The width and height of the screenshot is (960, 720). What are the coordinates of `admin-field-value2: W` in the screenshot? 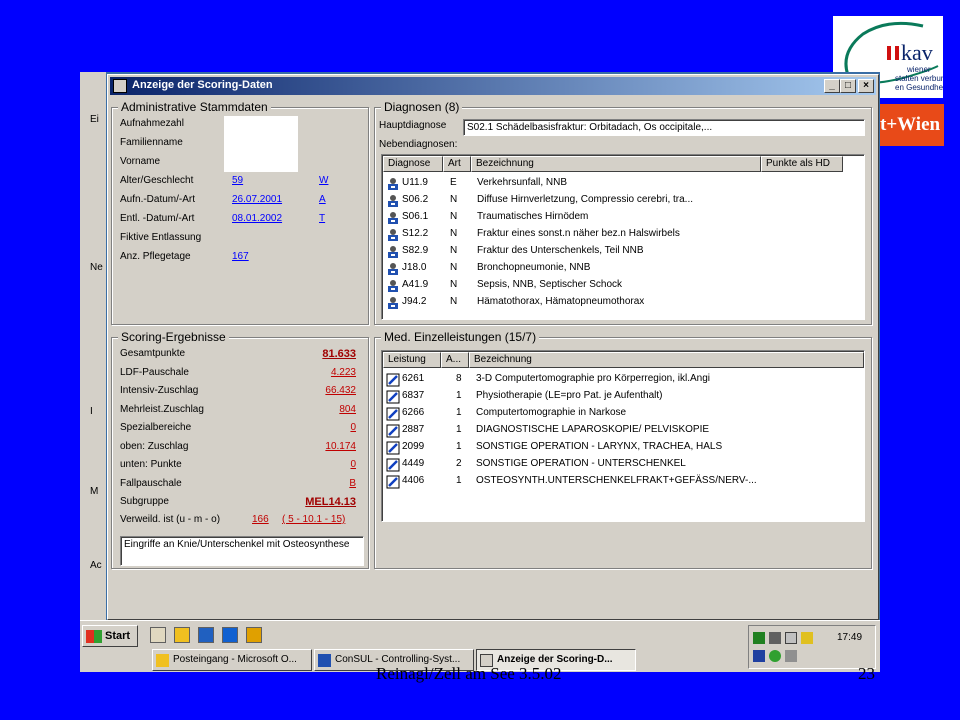 It's located at (323, 180).